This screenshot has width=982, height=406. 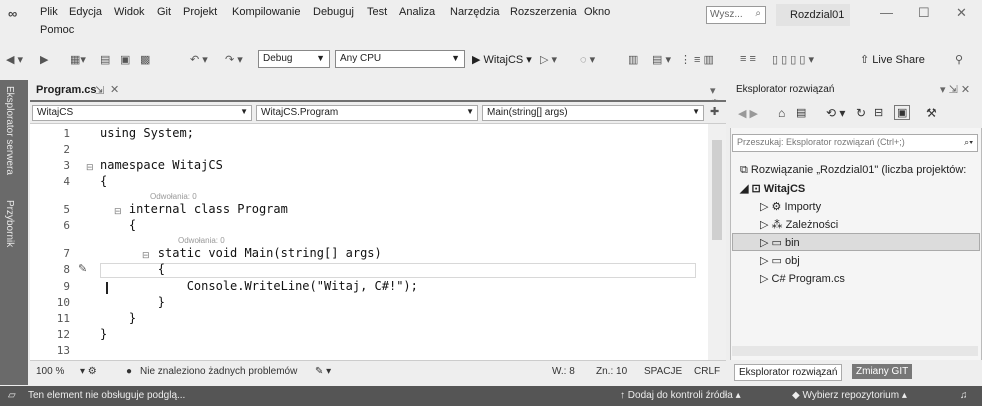 I want to click on tree-item-obj: ▷ ▭ obj, so click(x=780, y=260).